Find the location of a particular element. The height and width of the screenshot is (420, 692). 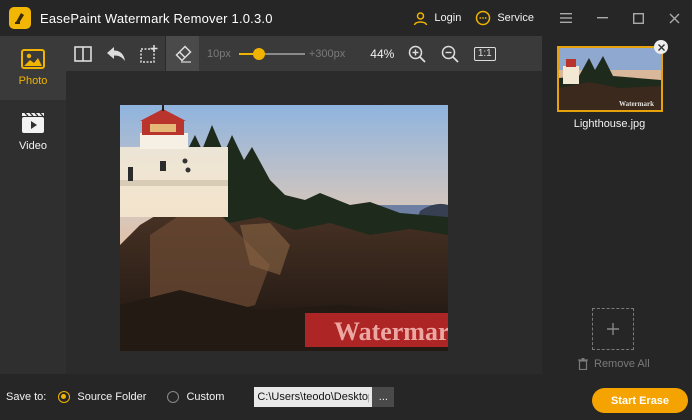

nav-item-video: Video is located at coordinates (33, 132).